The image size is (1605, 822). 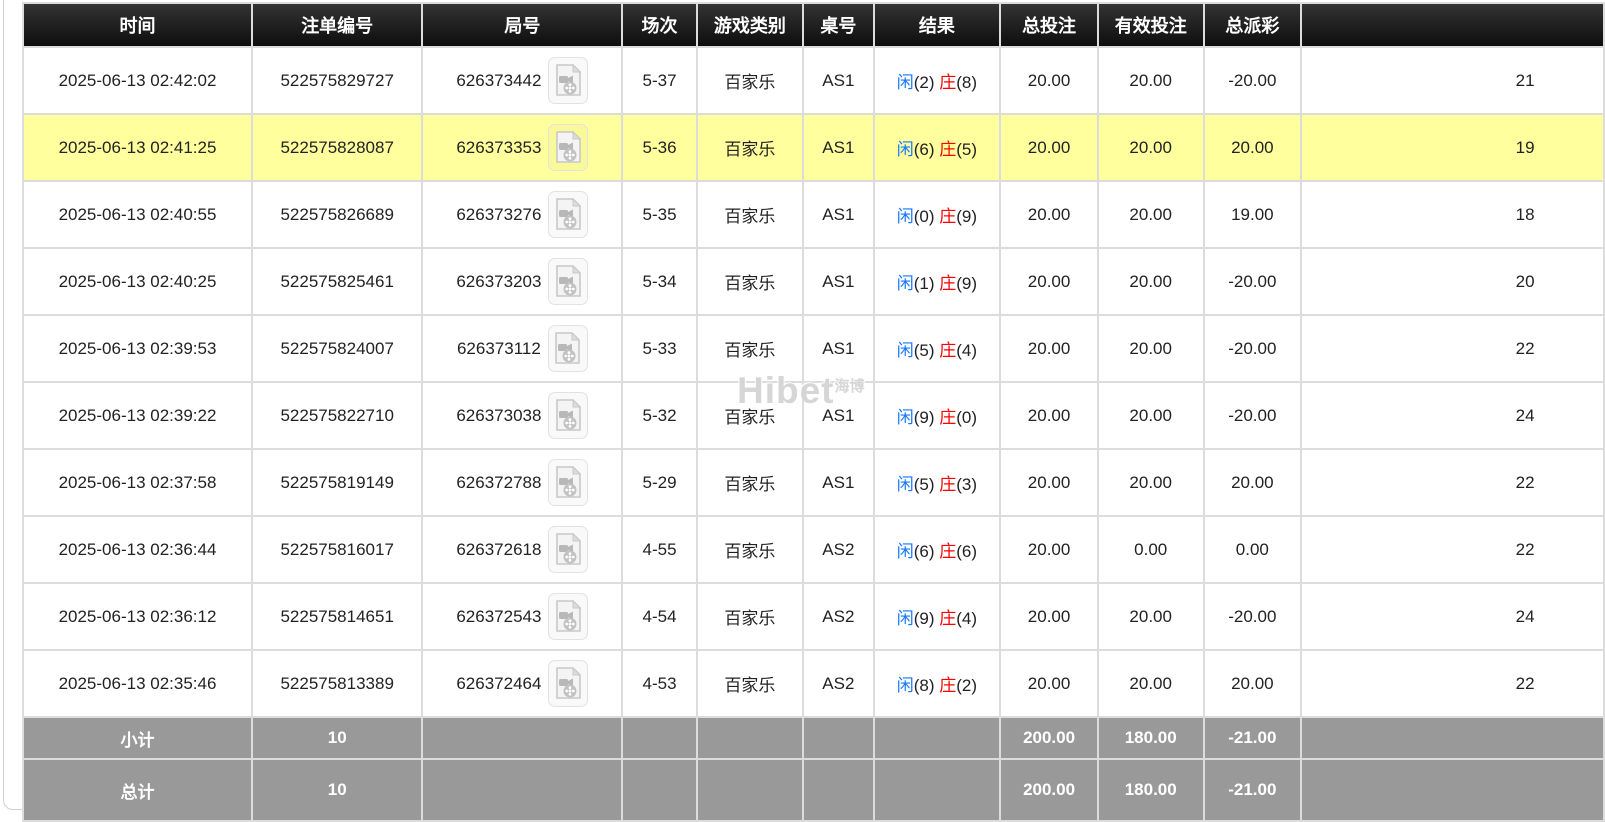 I want to click on cell-bet-id: 522575828087, so click(x=337, y=147).